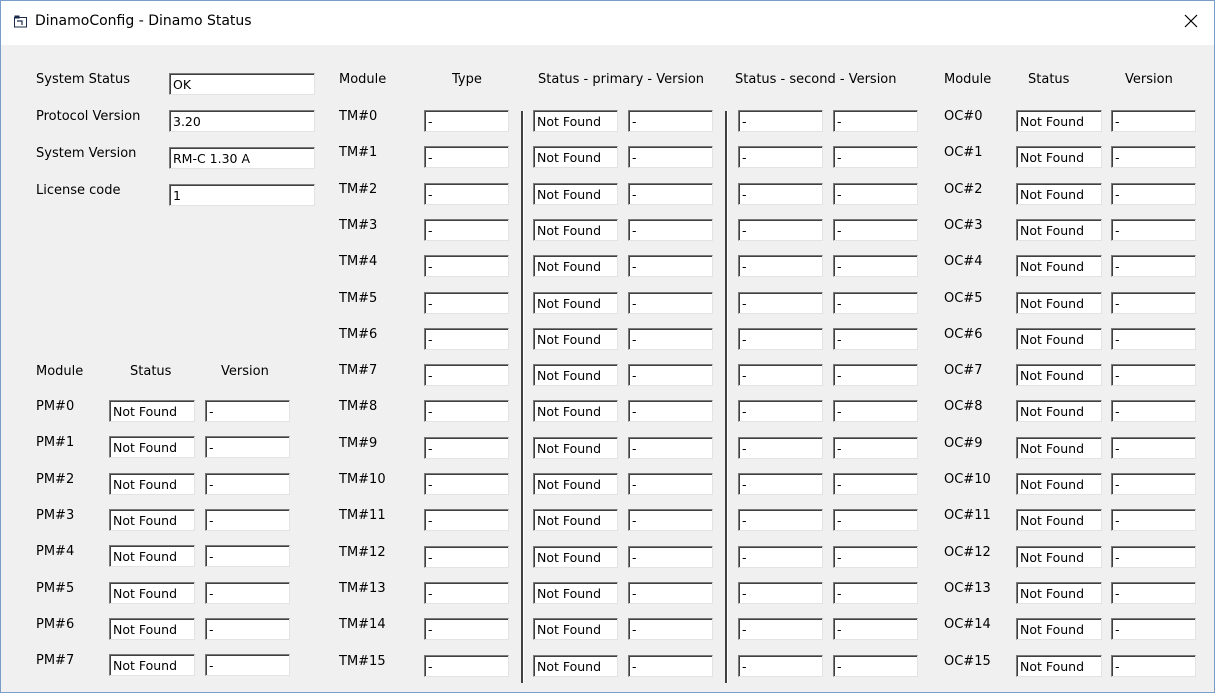 Image resolution: width=1215 pixels, height=693 pixels. Describe the element at coordinates (242, 84) in the screenshot. I see `system-status-field: OK` at that location.